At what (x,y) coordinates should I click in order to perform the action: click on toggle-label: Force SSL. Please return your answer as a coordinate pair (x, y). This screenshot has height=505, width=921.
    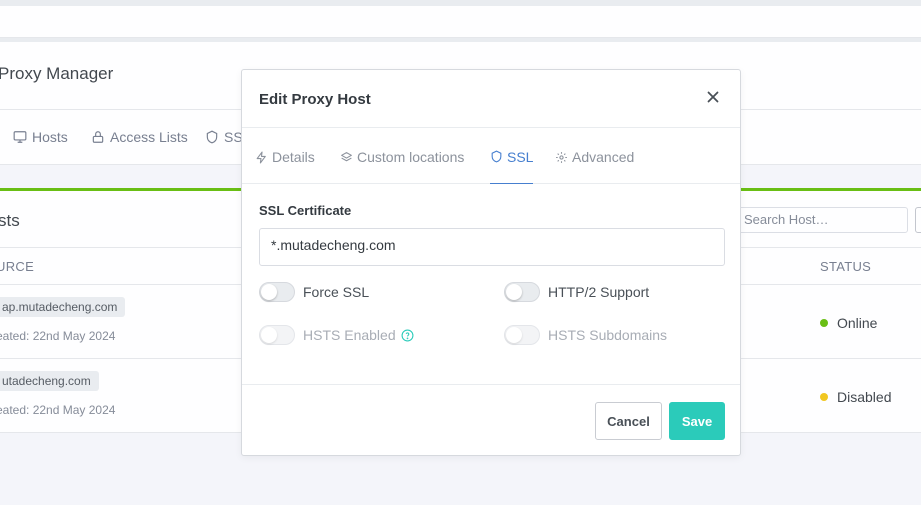
    Looking at the image, I should click on (336, 292).